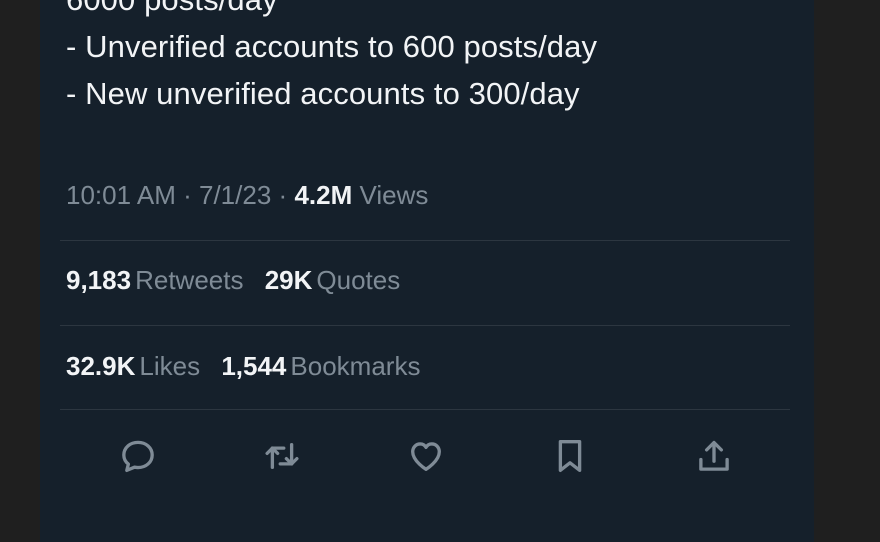 The width and height of the screenshot is (880, 542). What do you see at coordinates (426, 11) in the screenshot?
I see `tweet-text-line: 6000 posts/day` at bounding box center [426, 11].